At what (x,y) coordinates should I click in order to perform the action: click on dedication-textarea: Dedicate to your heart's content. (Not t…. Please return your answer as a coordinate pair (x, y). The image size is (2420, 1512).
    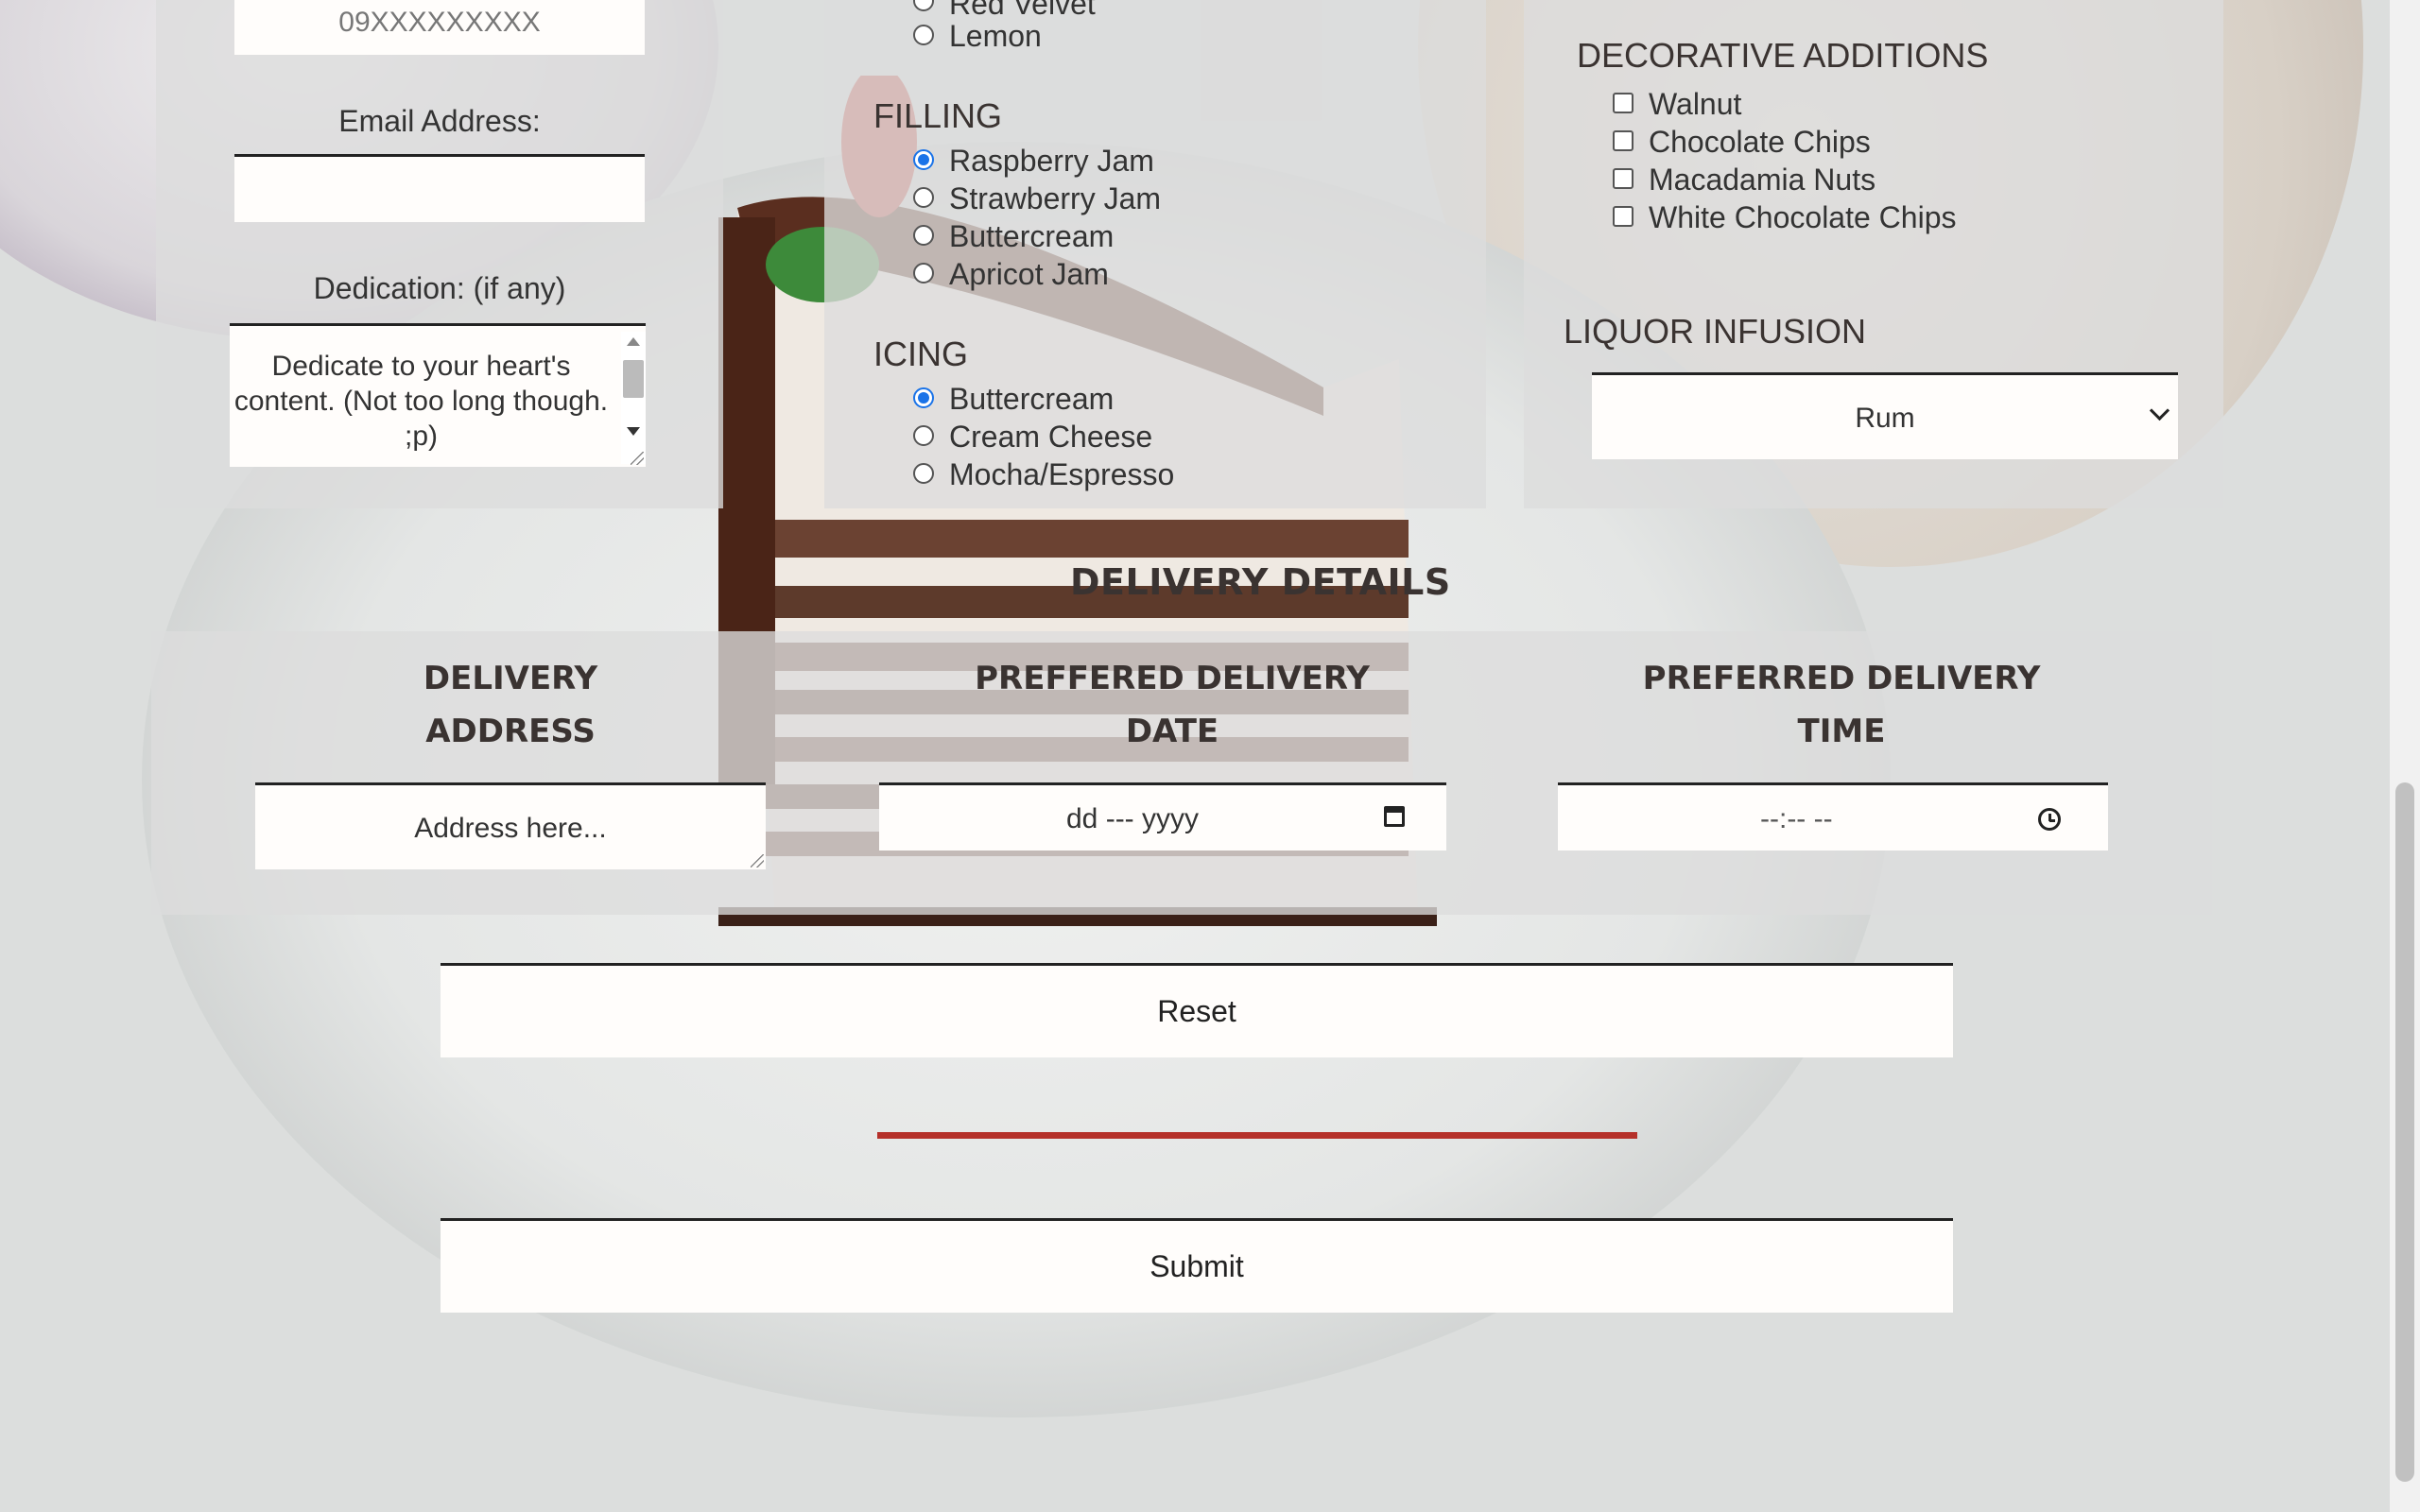
    Looking at the image, I should click on (438, 395).